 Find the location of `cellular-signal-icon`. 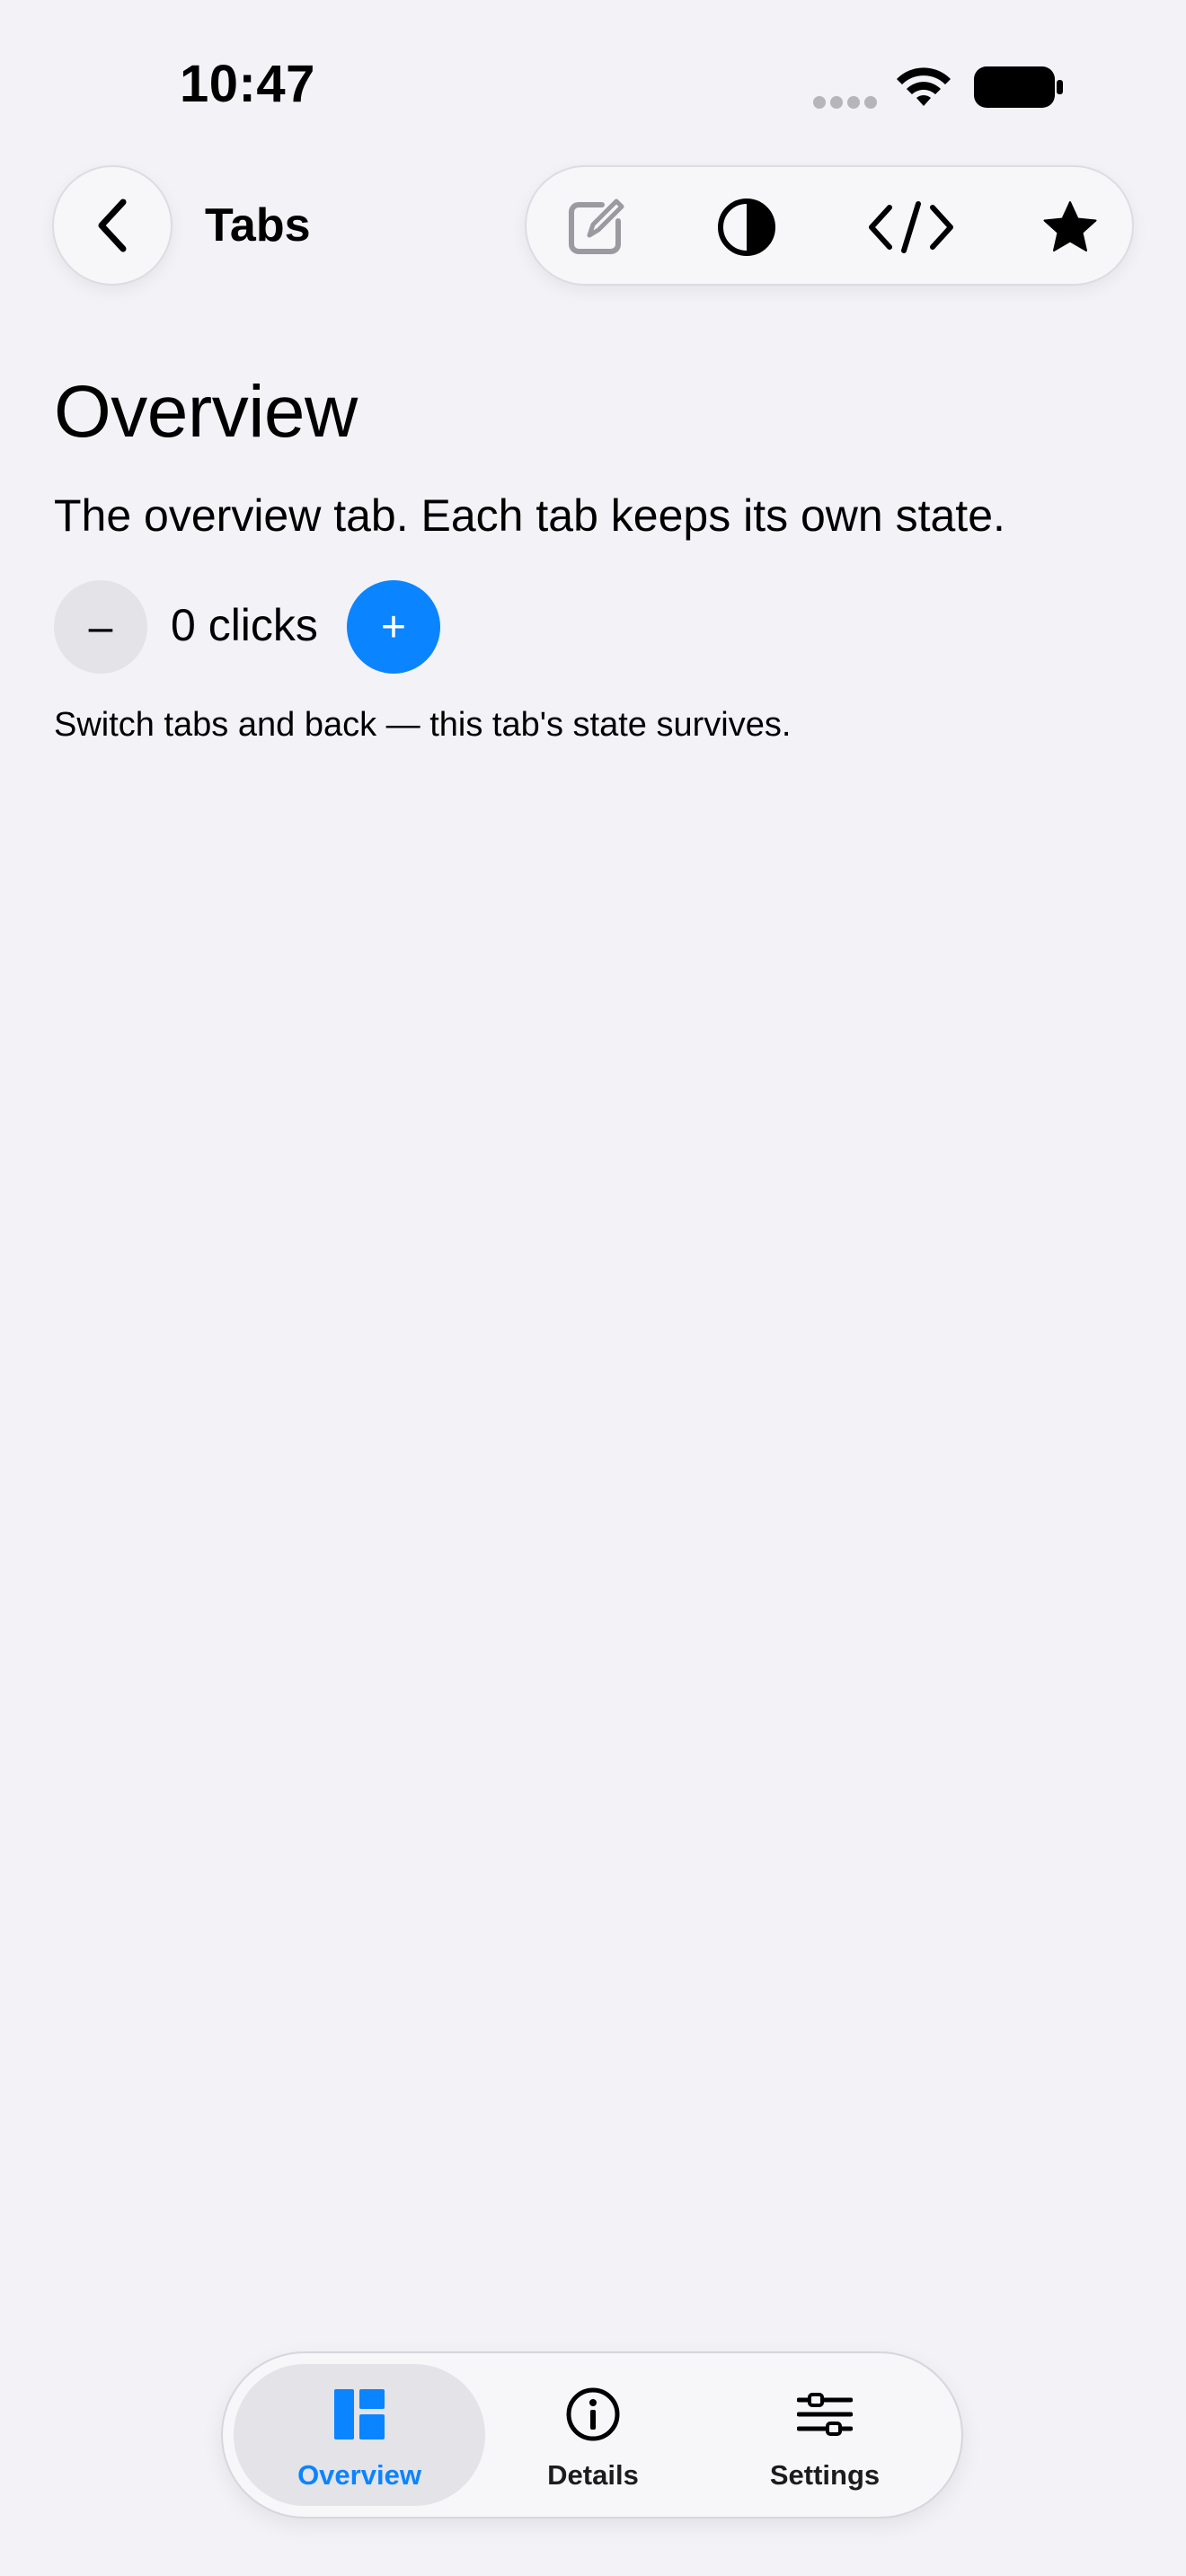

cellular-signal-icon is located at coordinates (845, 102).